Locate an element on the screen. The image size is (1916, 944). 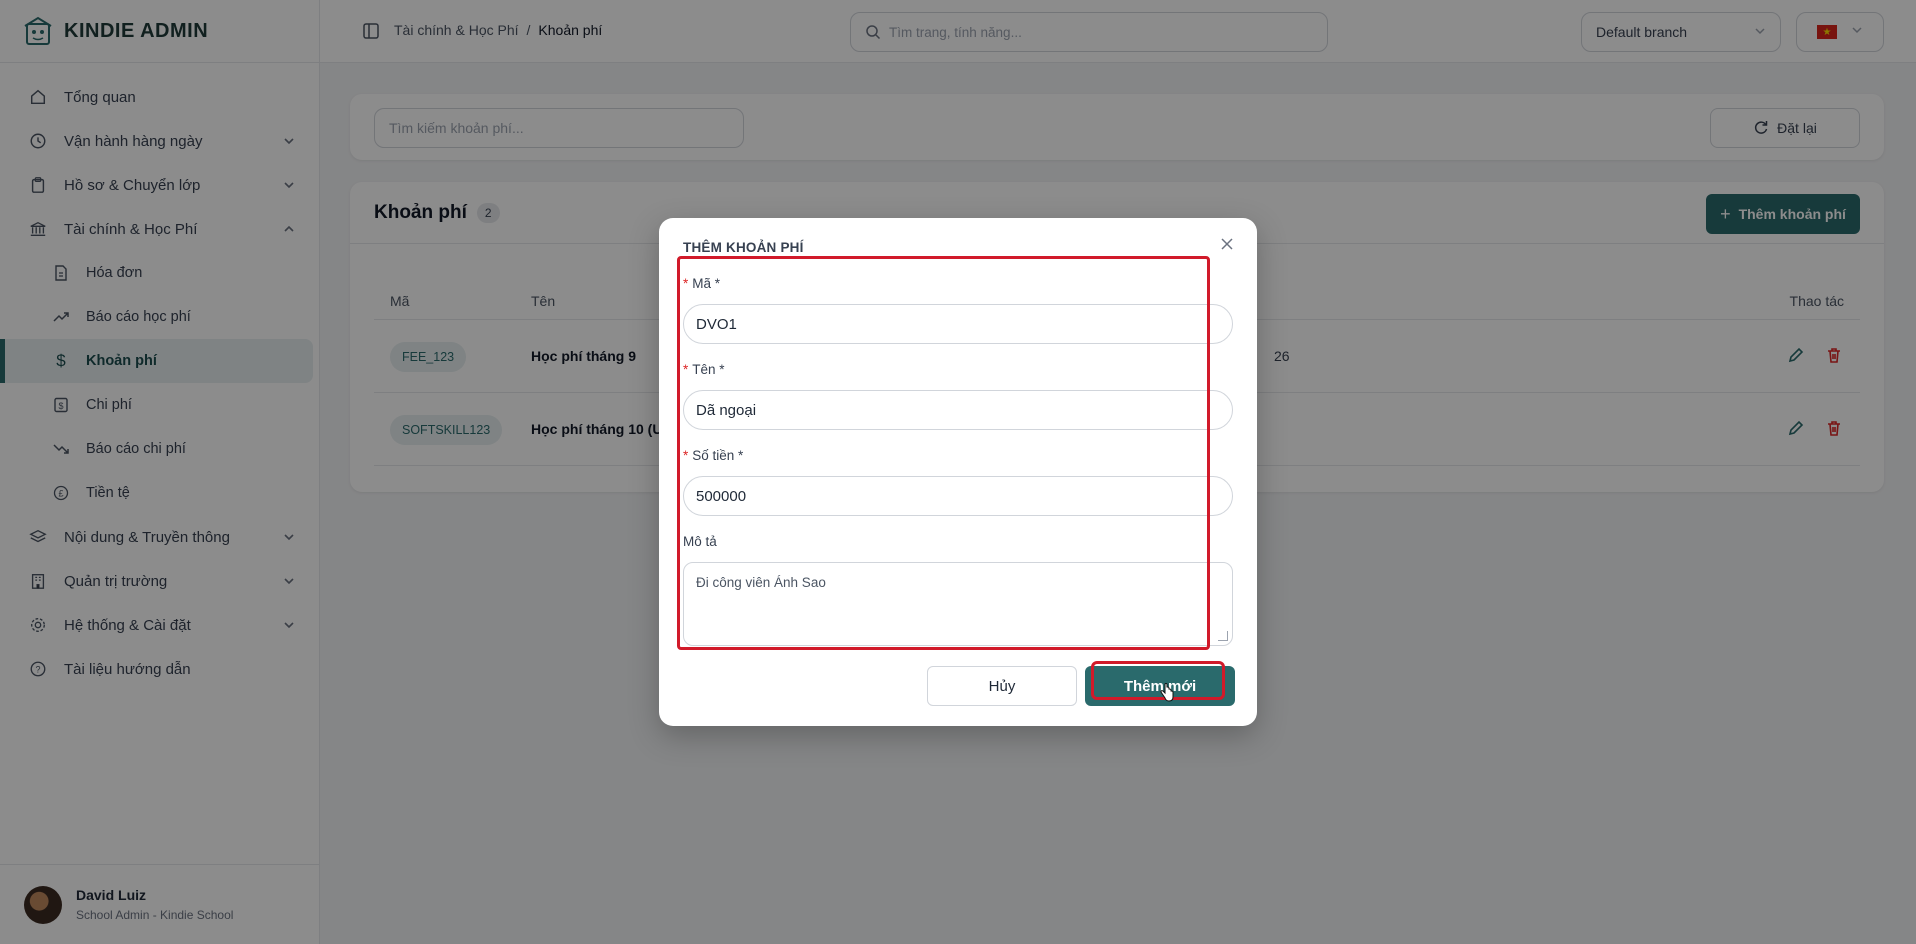
cancel-button: Hủy is located at coordinates (1002, 686).